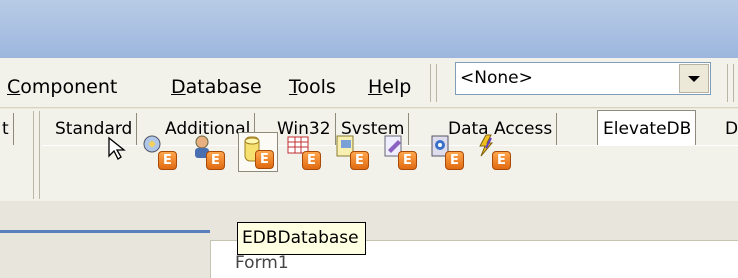 The height and width of the screenshot is (278, 738). Describe the element at coordinates (208, 152) in the screenshot. I see `user-session-icon: E` at that location.